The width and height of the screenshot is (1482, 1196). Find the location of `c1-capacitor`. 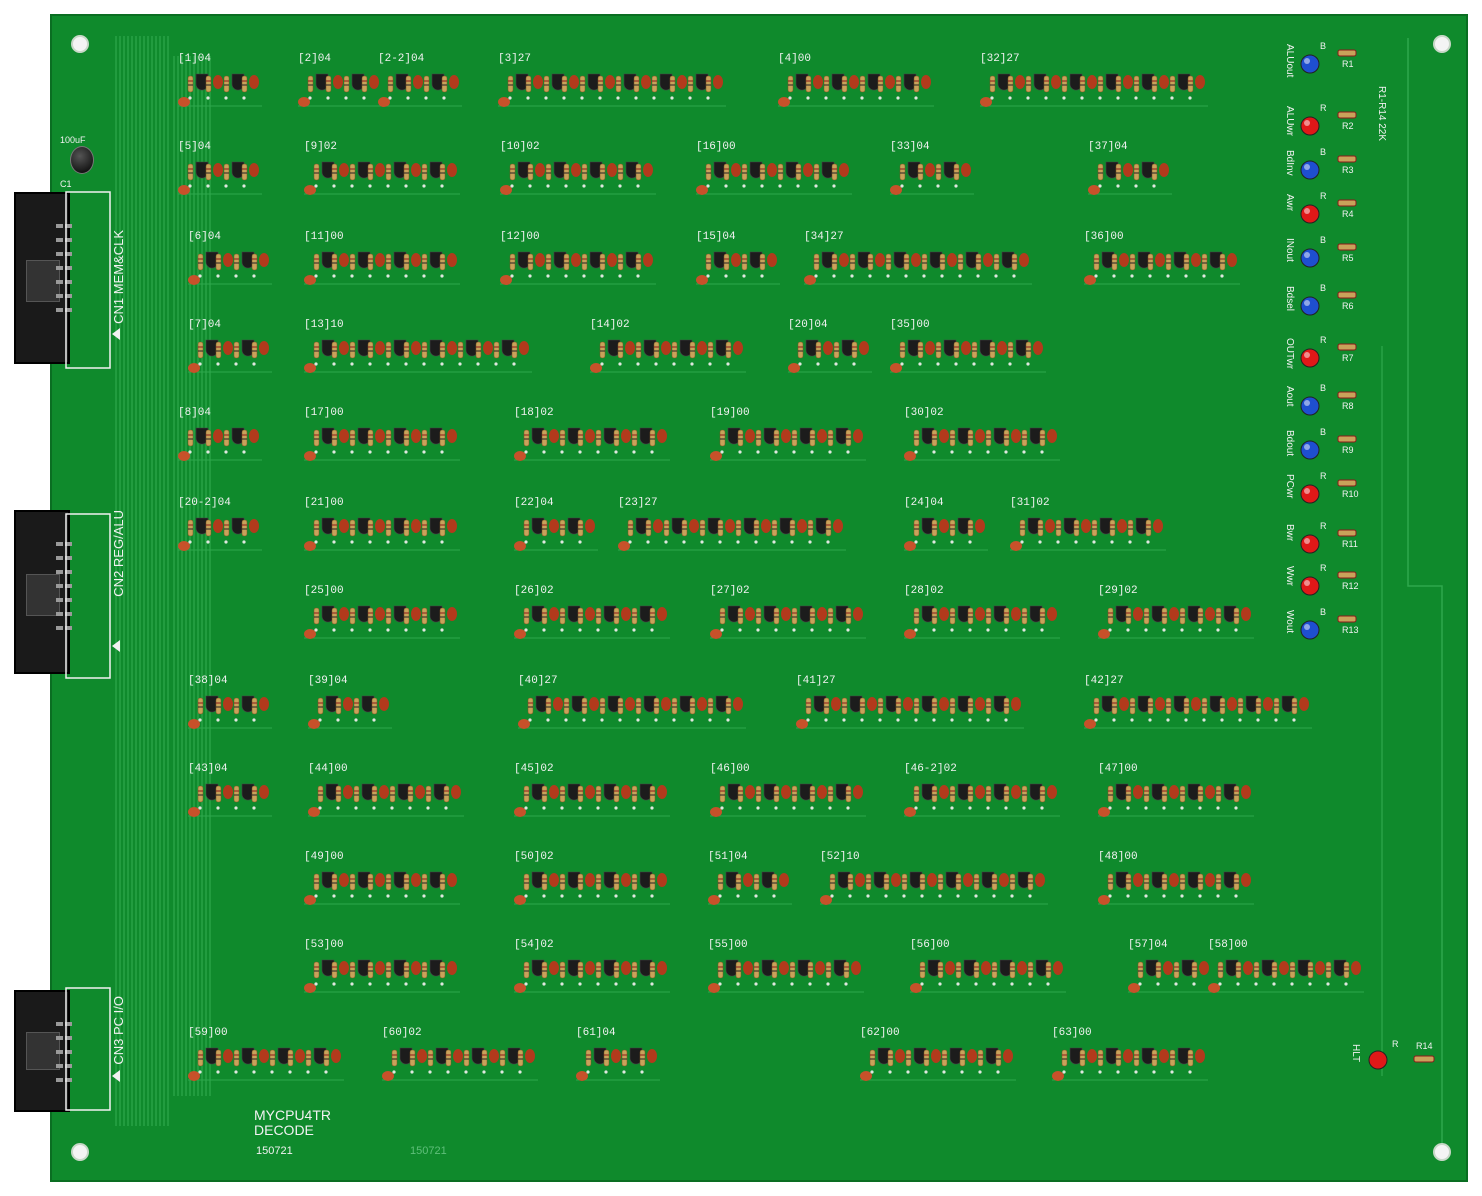

c1-capacitor is located at coordinates (82, 160).